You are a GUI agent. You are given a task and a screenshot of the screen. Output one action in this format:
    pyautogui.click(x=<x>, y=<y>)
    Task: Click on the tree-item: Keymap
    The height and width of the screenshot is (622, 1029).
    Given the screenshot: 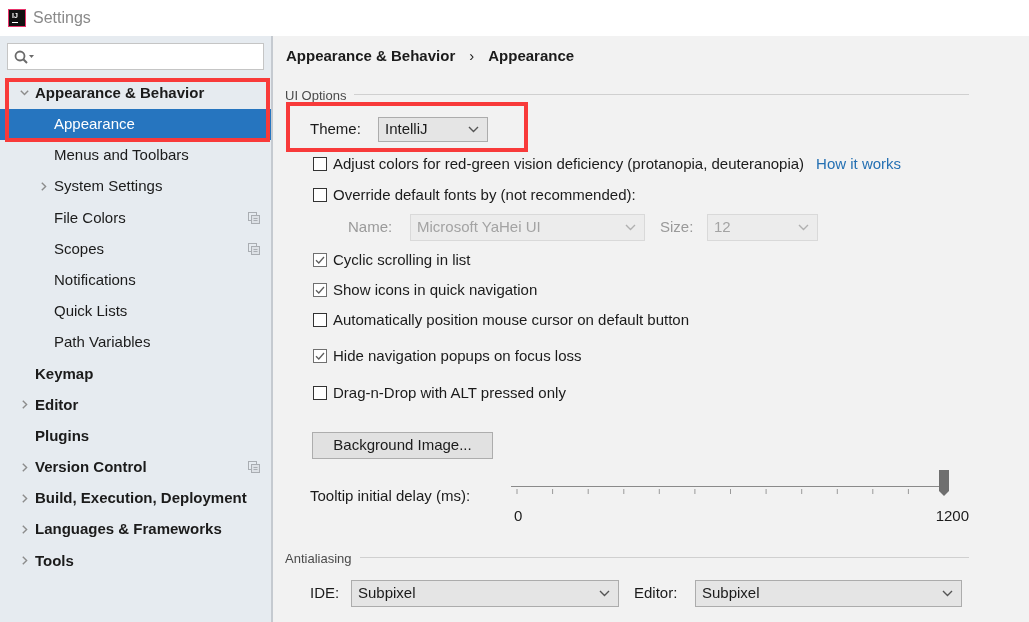 What is the action you would take?
    pyautogui.click(x=135, y=374)
    